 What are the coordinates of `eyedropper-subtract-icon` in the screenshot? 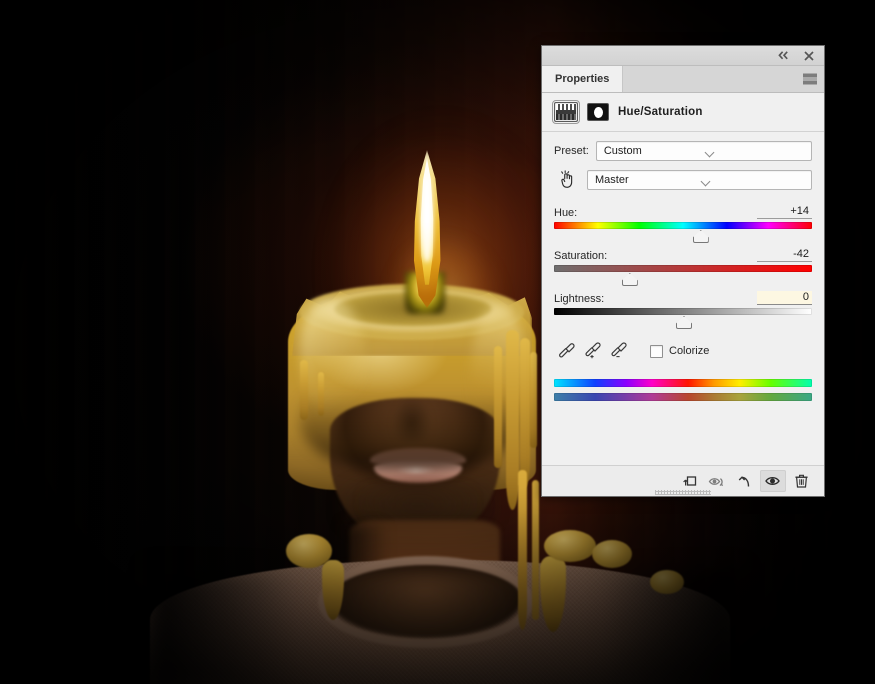 It's located at (619, 351).